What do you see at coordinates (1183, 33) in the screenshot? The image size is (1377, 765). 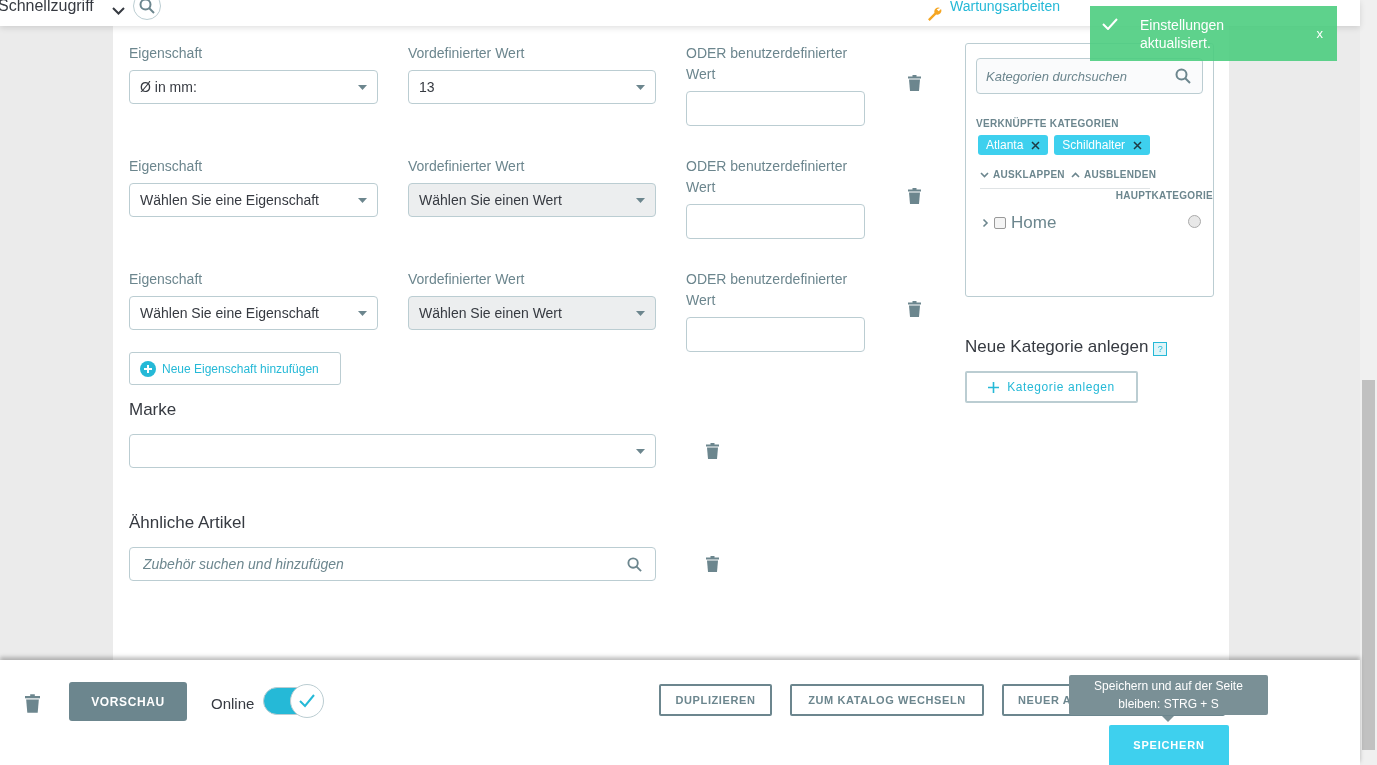 I see `toast-message: Einstellungen aktualisiert.` at bounding box center [1183, 33].